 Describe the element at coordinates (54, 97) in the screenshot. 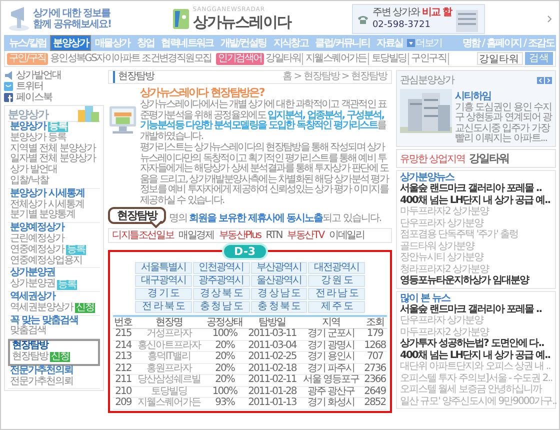

I see `social-link: 페이스북` at that location.